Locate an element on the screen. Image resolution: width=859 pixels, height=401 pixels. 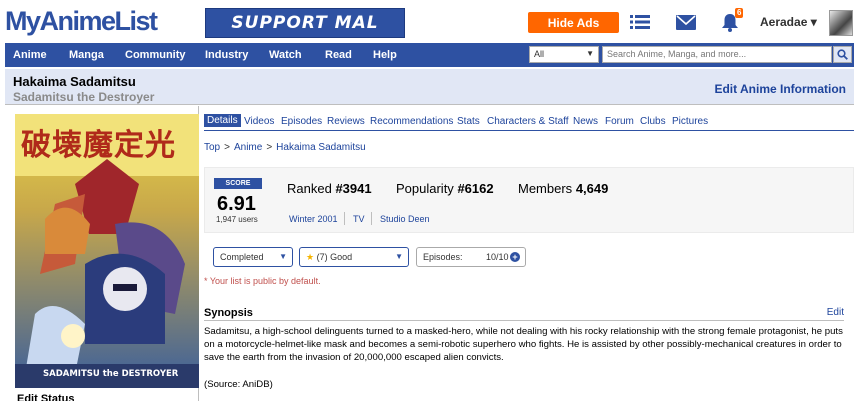
episodes-value: 10/10 is located at coordinates (497, 257).